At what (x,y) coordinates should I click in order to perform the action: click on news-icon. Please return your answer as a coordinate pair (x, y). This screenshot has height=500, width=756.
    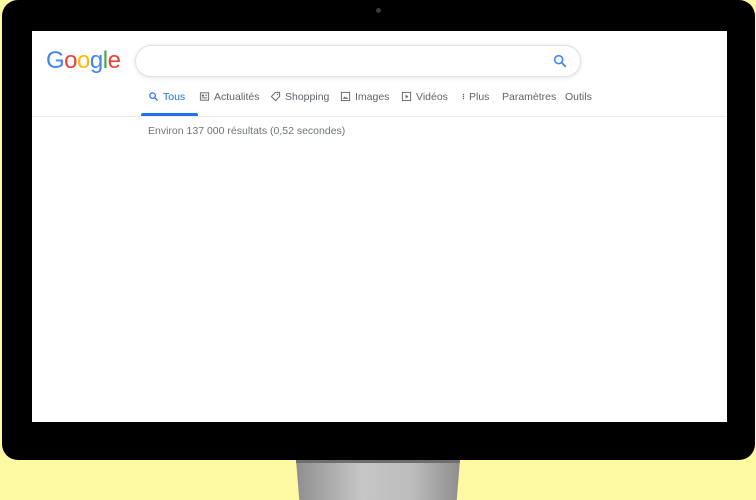
    Looking at the image, I should click on (204, 96).